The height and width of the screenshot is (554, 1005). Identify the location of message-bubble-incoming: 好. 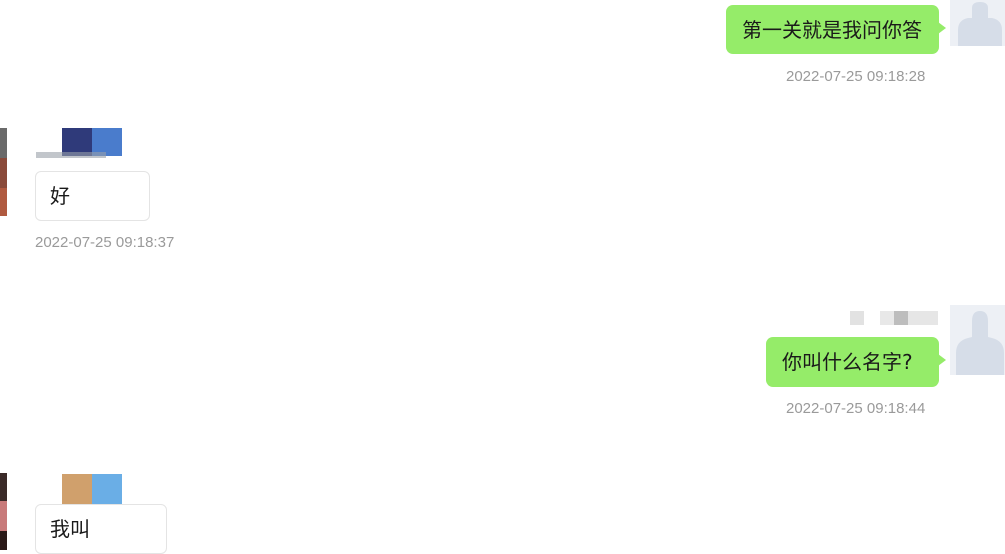
(92, 196).